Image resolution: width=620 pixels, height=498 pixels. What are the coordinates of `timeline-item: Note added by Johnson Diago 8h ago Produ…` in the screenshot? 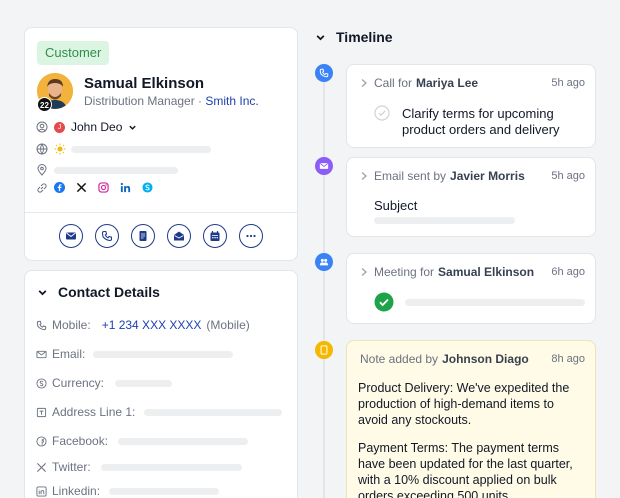 It's located at (471, 419).